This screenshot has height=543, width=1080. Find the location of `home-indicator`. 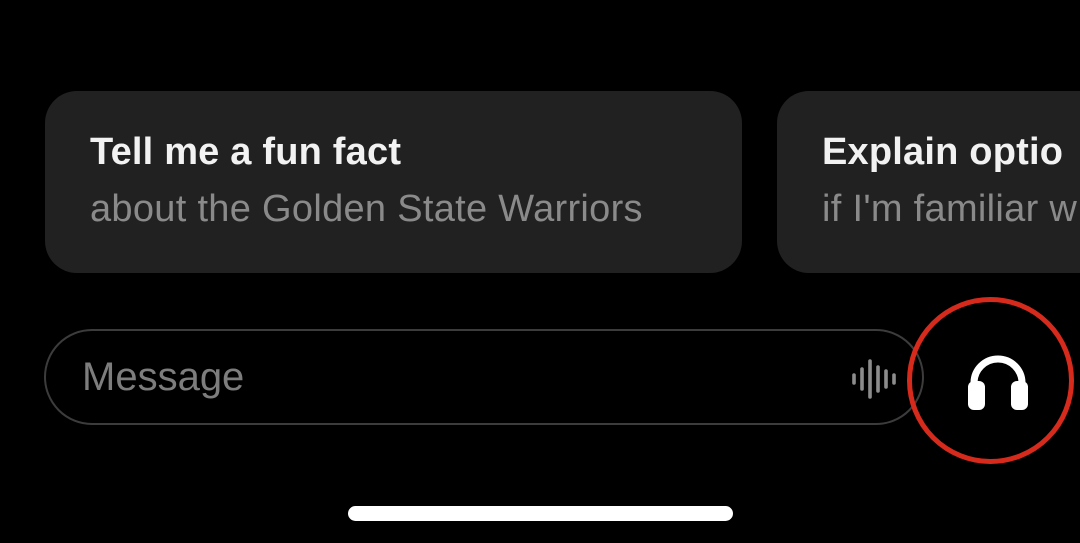

home-indicator is located at coordinates (540, 513).